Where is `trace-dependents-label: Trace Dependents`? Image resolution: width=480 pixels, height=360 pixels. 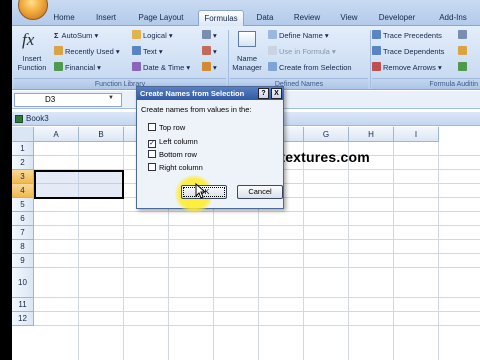 trace-dependents-label: Trace Dependents is located at coordinates (414, 51).